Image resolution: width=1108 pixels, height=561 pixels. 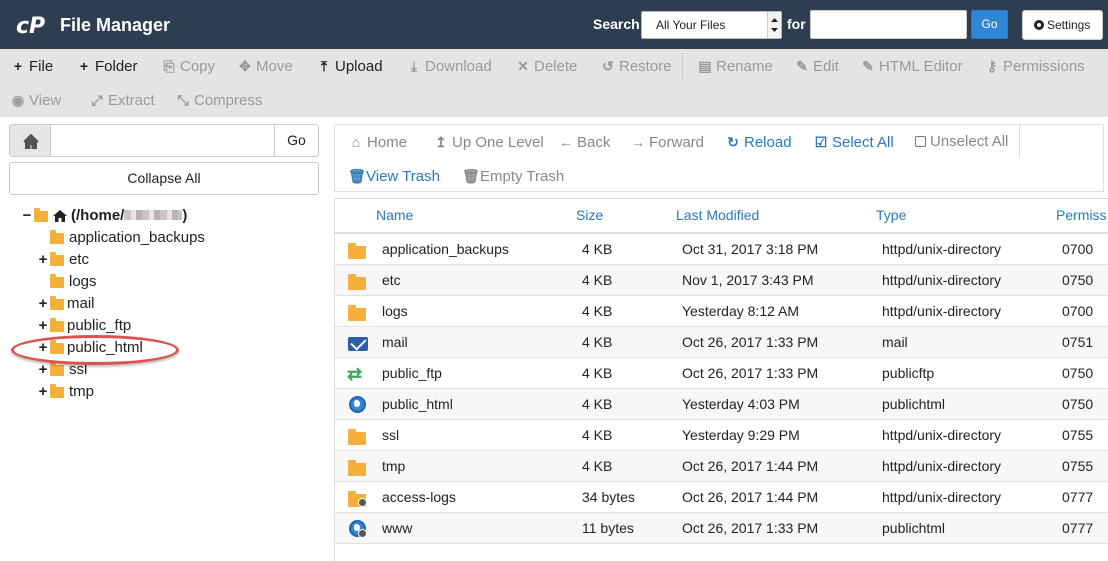 I want to click on new-file-button: + File, so click(x=32, y=66).